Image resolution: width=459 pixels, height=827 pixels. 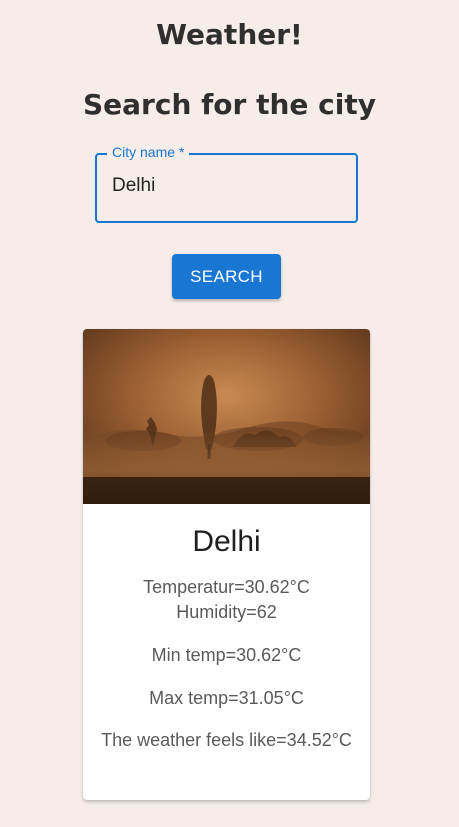 What do you see at coordinates (148, 152) in the screenshot?
I see `city-name-label: City name *` at bounding box center [148, 152].